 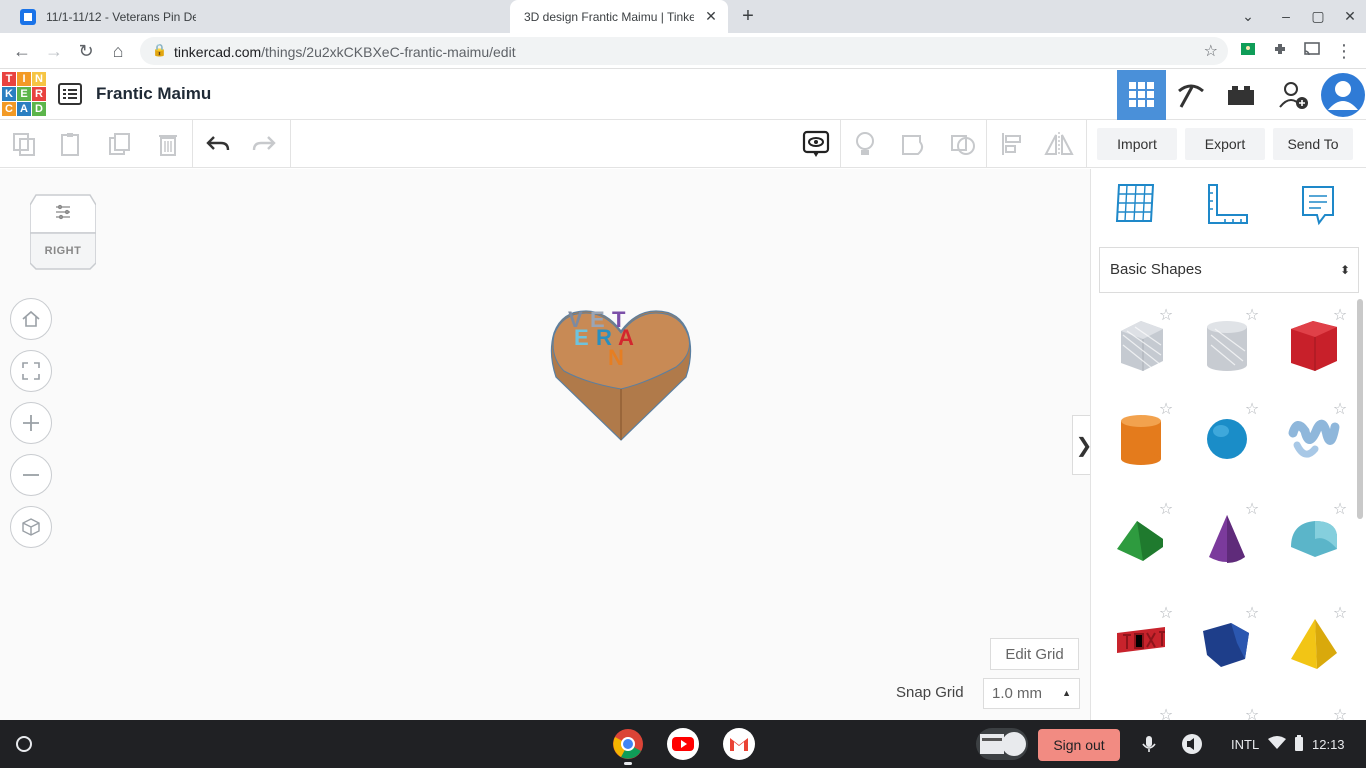 What do you see at coordinates (1211, 51) in the screenshot?
I see `bookmark-star-icon: ☆` at bounding box center [1211, 51].